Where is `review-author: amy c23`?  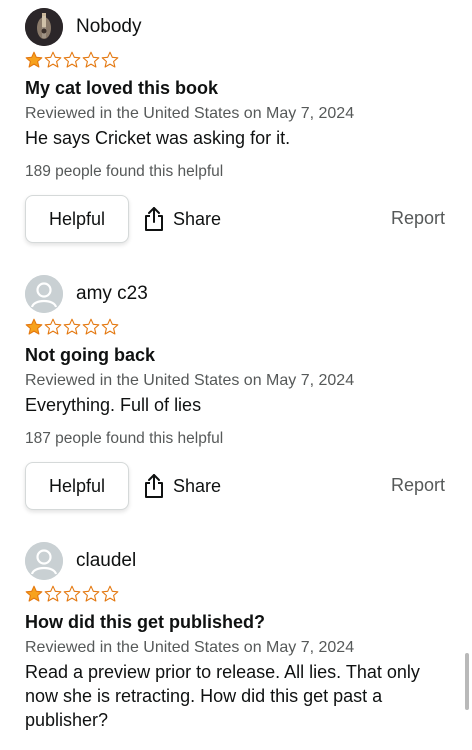
review-author: amy c23 is located at coordinates (235, 295).